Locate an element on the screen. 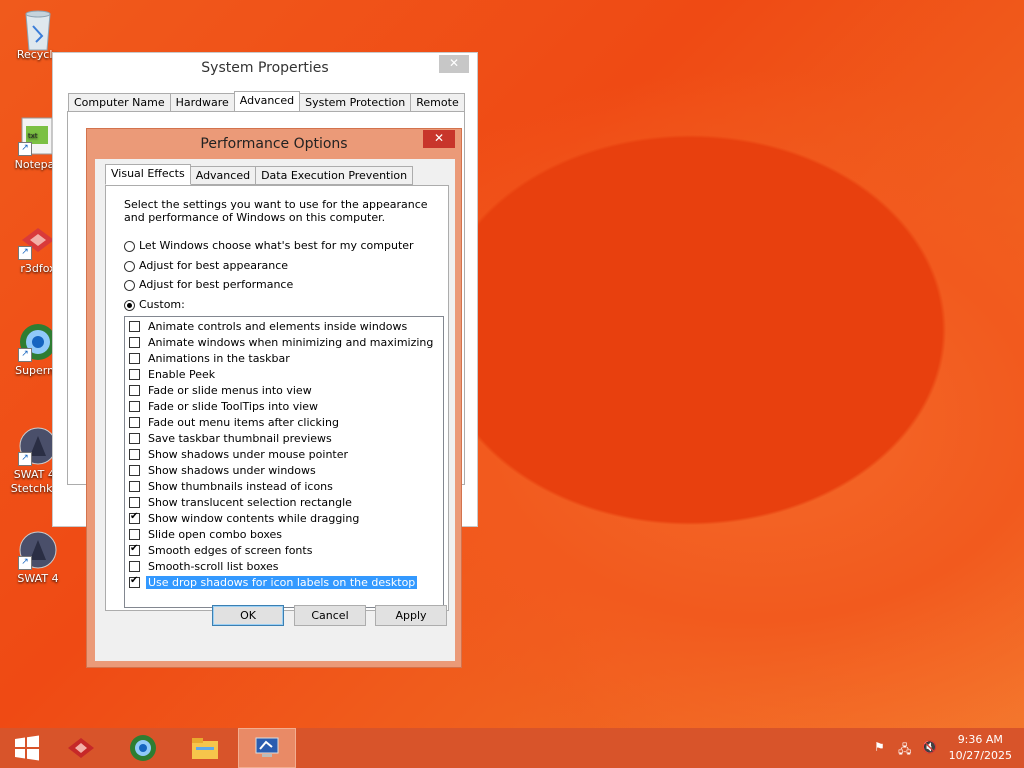 The height and width of the screenshot is (768, 1024). taskbar-file-explorer is located at coordinates (205, 748).